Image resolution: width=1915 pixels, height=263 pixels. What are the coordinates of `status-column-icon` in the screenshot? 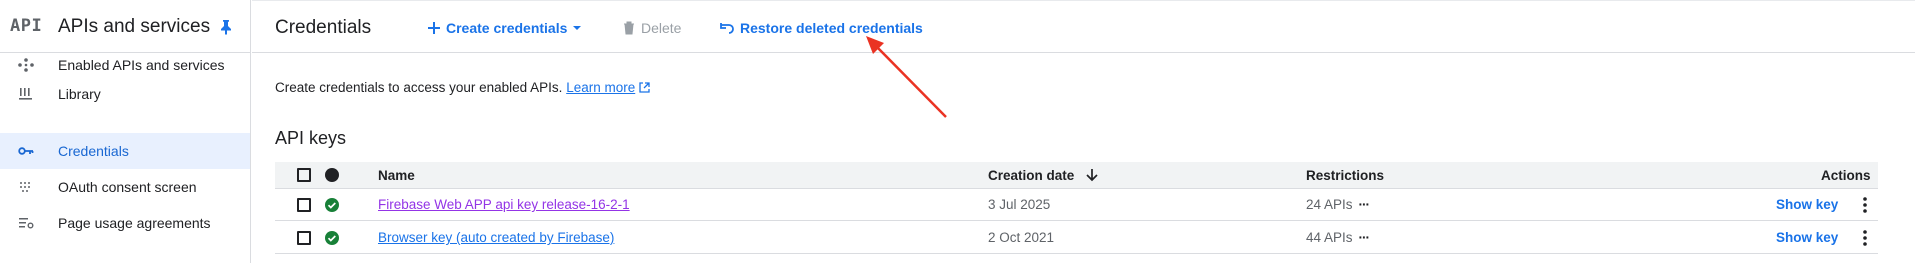 It's located at (332, 175).